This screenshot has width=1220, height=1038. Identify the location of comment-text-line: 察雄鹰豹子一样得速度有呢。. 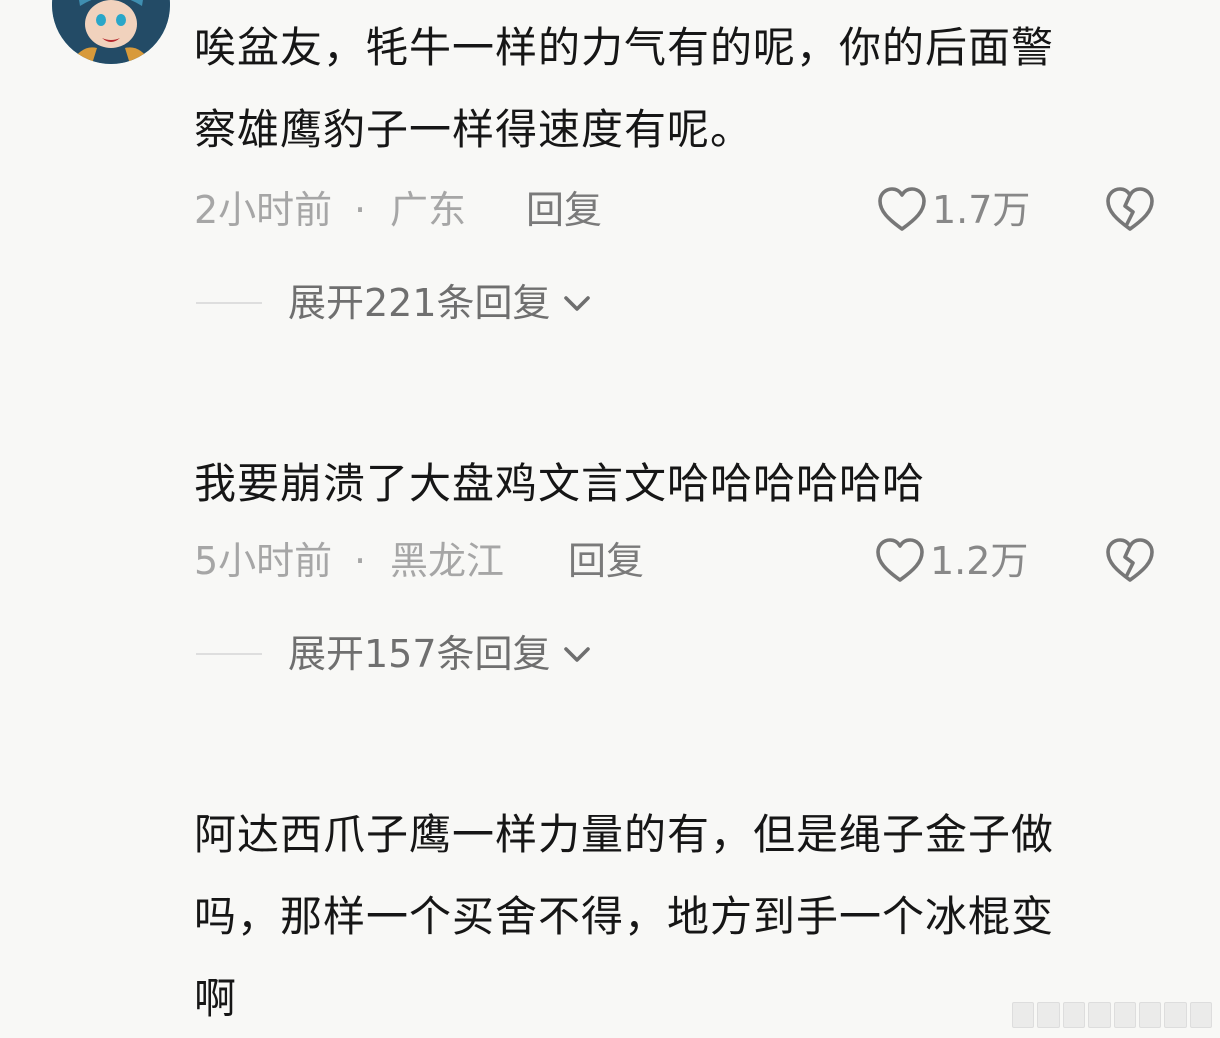
(474, 129).